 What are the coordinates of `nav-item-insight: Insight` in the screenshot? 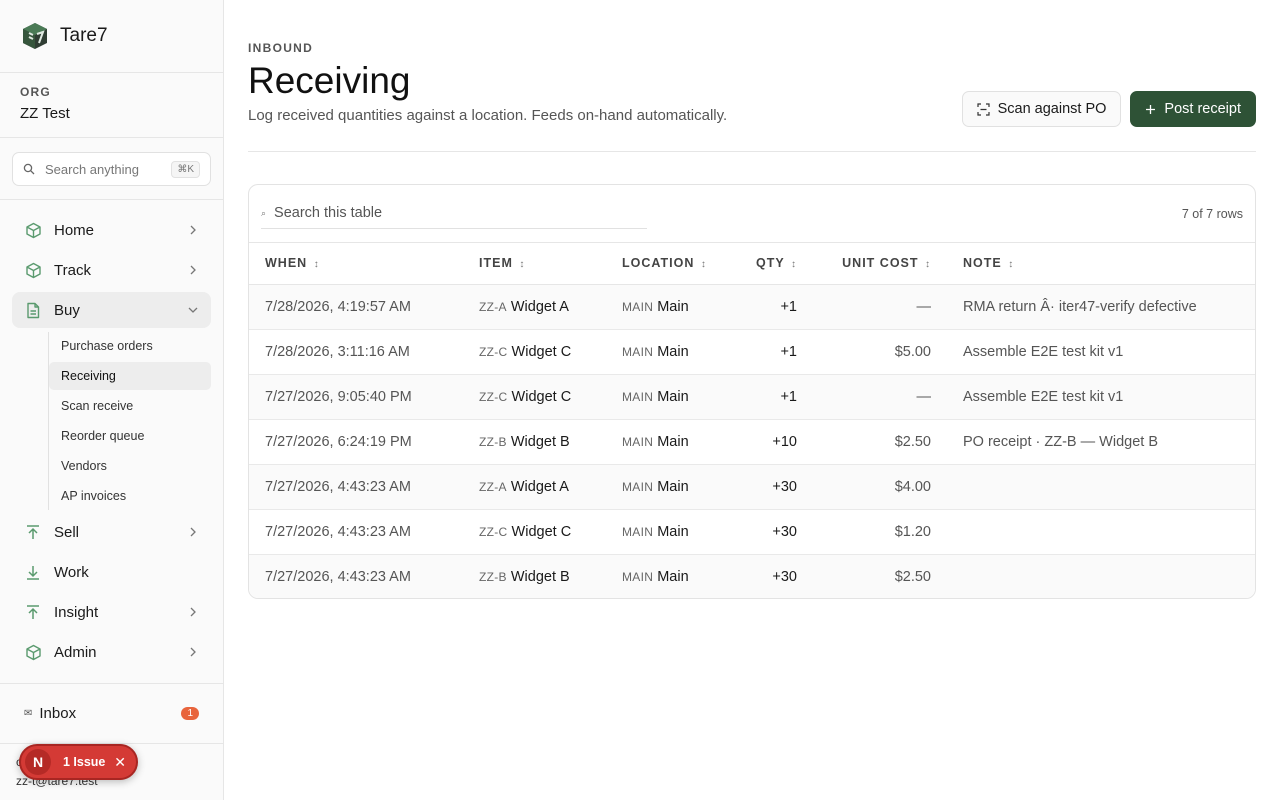 It's located at (111, 612).